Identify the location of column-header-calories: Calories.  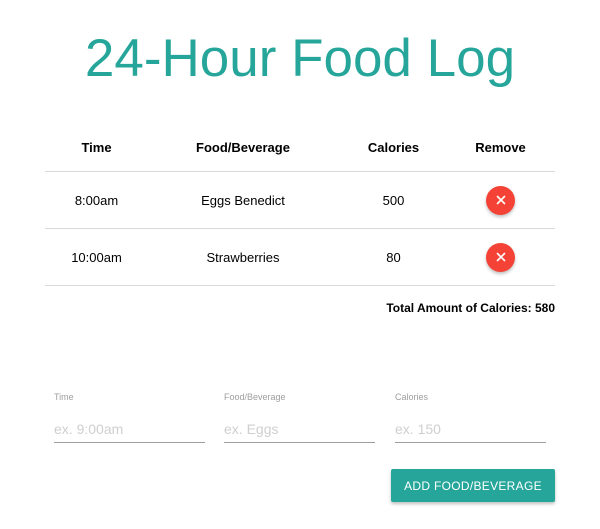
(393, 147).